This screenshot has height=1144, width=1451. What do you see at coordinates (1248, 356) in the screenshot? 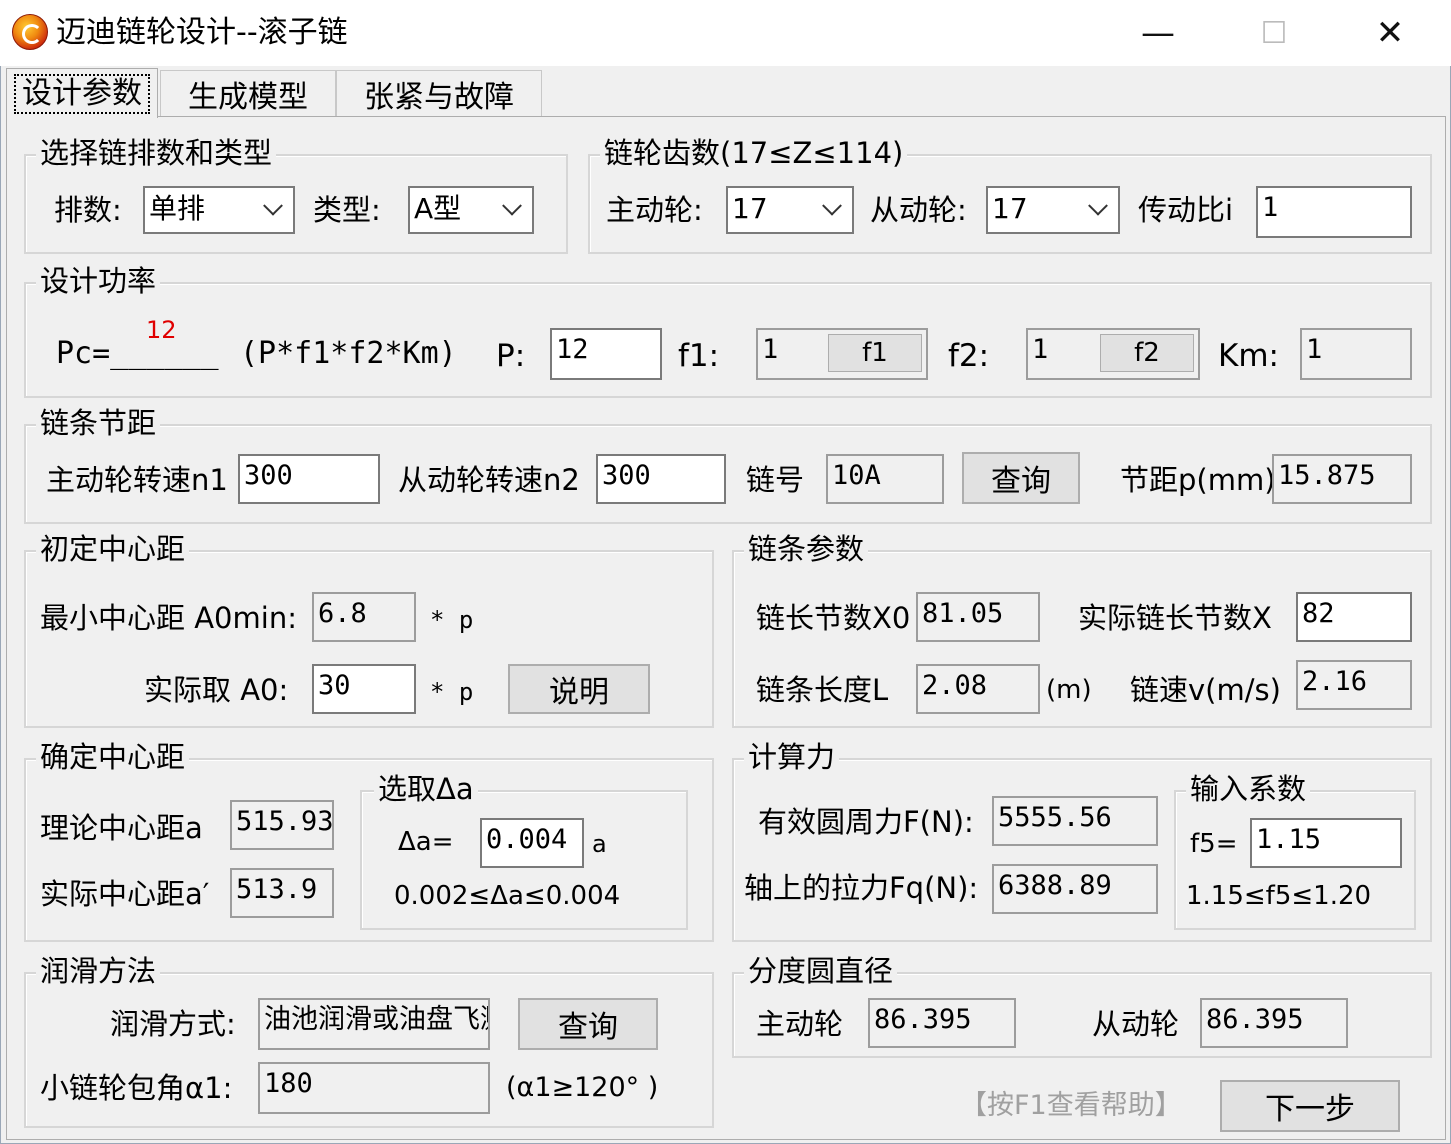
I see `km-label: Km:` at bounding box center [1248, 356].